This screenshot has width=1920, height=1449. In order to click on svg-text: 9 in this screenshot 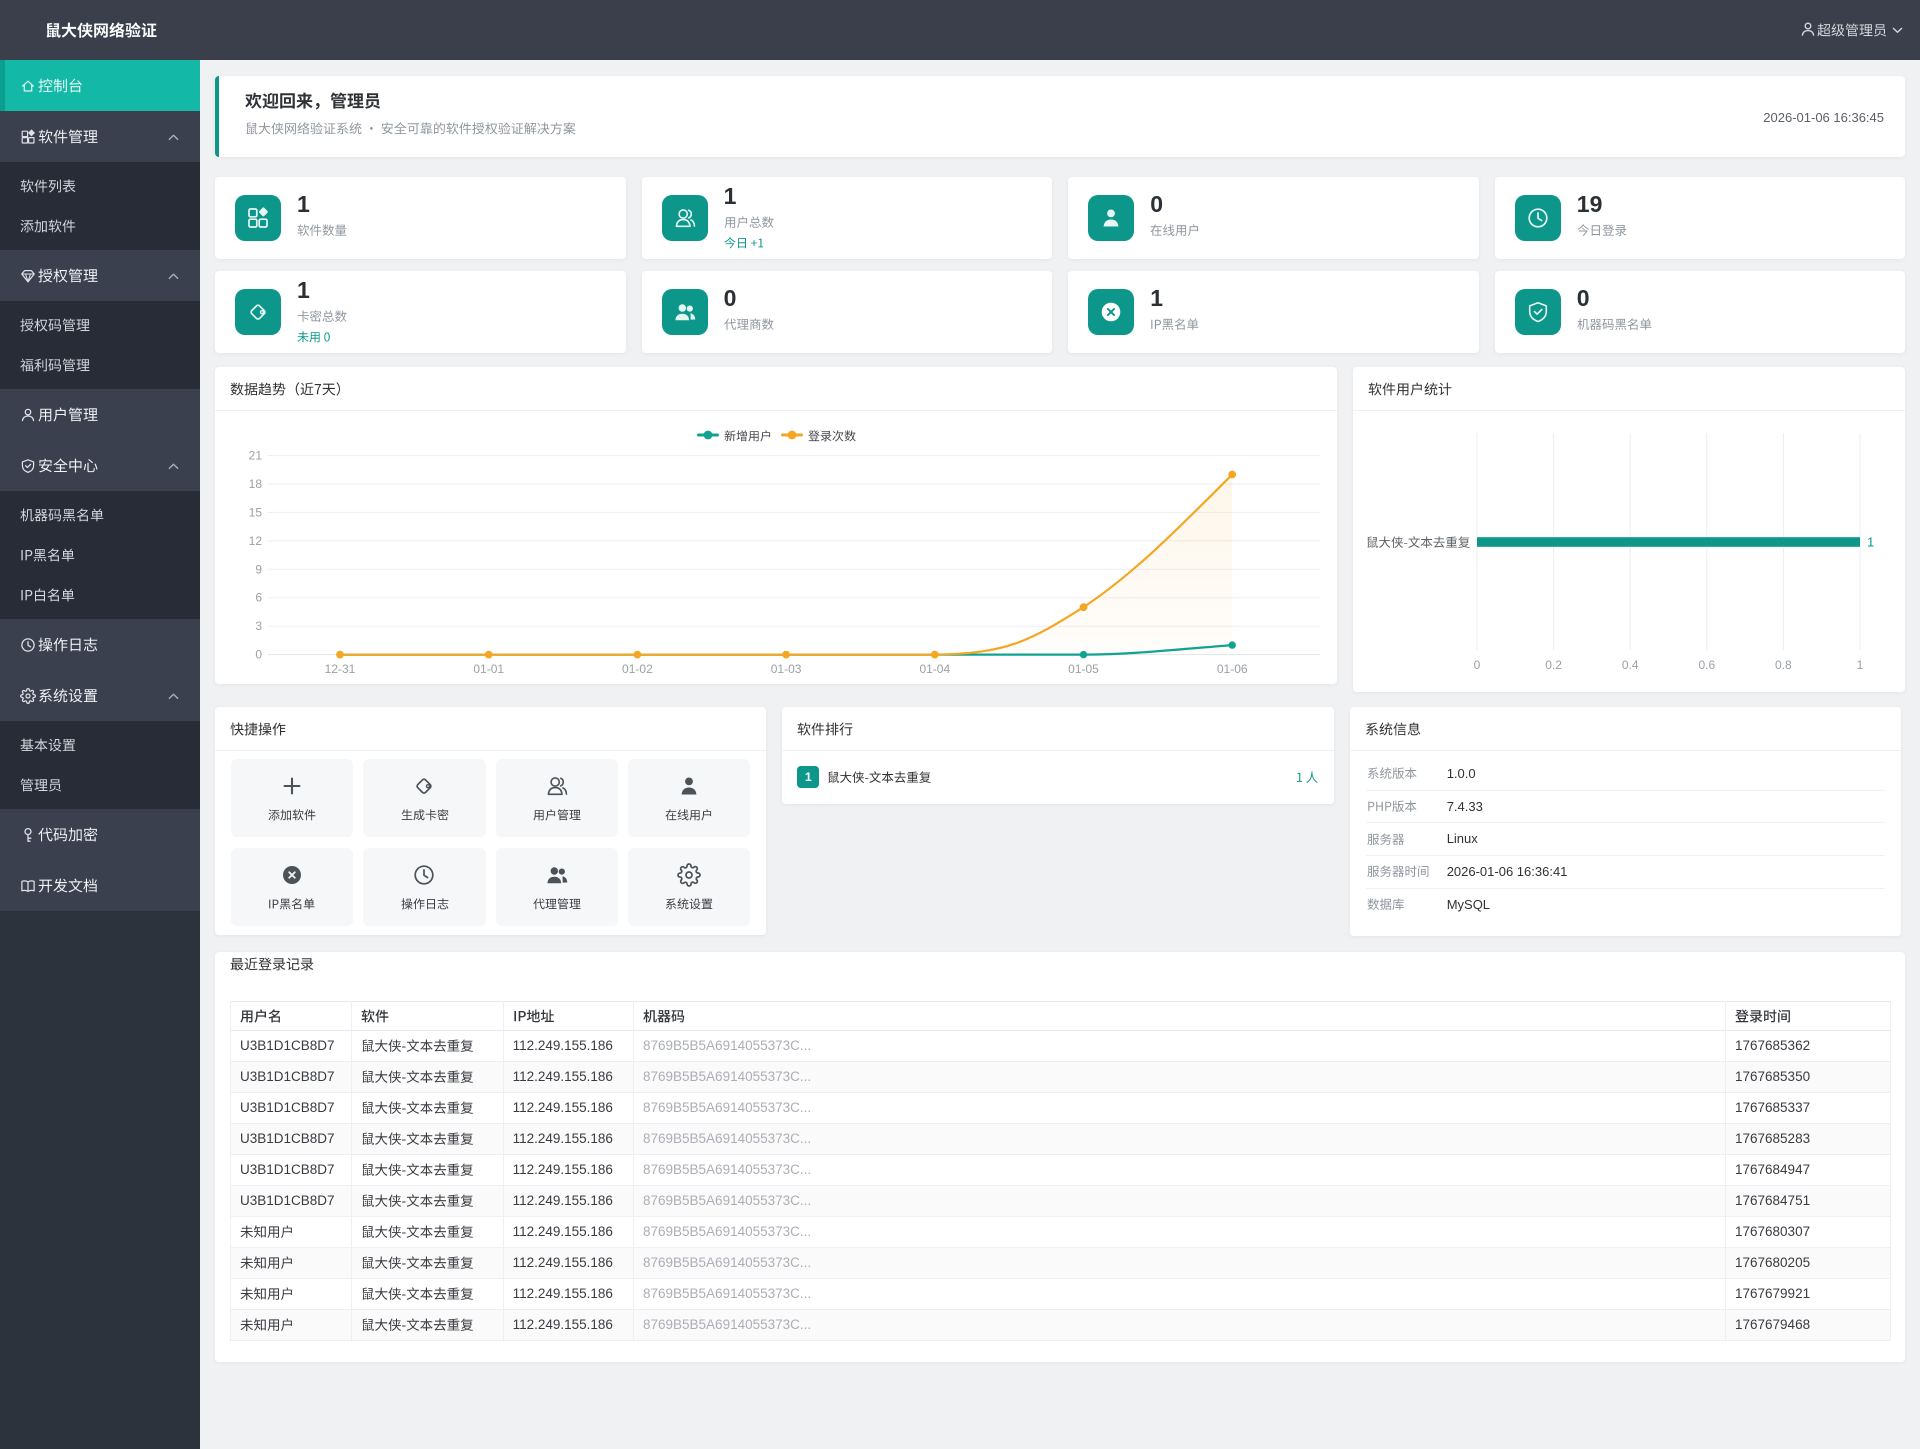, I will do `click(258, 569)`.